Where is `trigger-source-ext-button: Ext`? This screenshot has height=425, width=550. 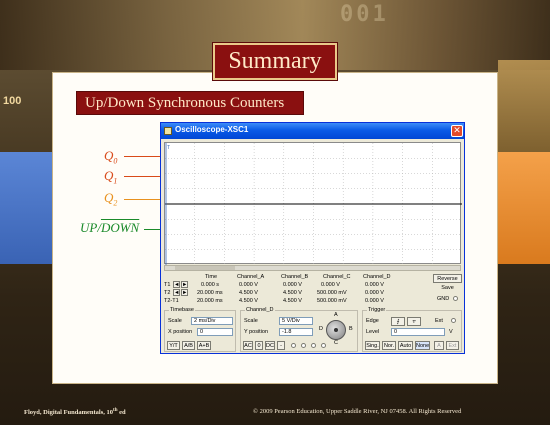
trigger-source-ext-button: Ext is located at coordinates (452, 345).